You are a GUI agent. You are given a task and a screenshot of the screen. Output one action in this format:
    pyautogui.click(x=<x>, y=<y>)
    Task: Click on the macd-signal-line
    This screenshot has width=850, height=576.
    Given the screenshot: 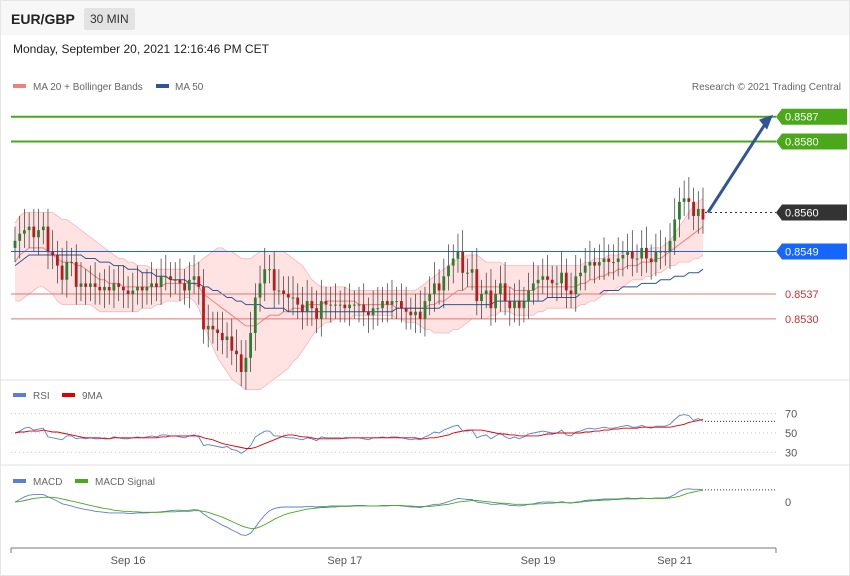 What is the action you would take?
    pyautogui.click(x=359, y=509)
    